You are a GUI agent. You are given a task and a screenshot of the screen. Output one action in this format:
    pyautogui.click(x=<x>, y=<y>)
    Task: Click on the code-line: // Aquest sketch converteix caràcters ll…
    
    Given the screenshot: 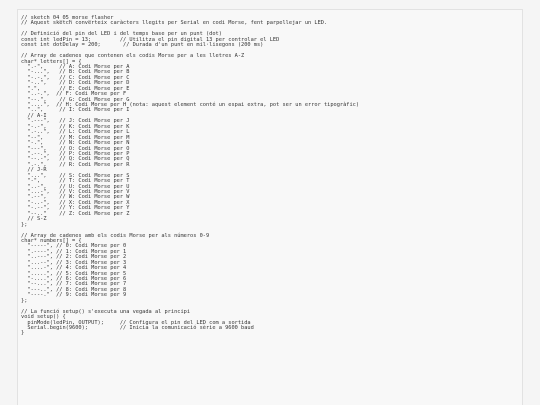 What is the action you would take?
    pyautogui.click(x=174, y=23)
    